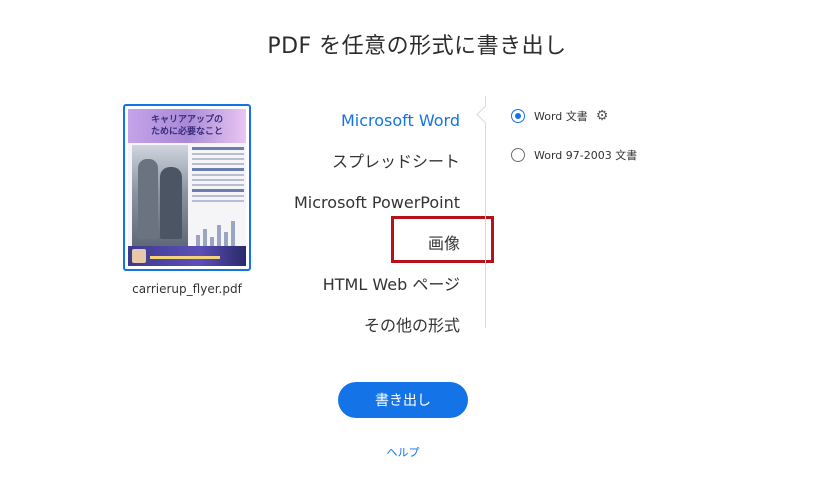  What do you see at coordinates (377, 120) in the screenshot?
I see `format-microsoft-word: Microsoft Word` at bounding box center [377, 120].